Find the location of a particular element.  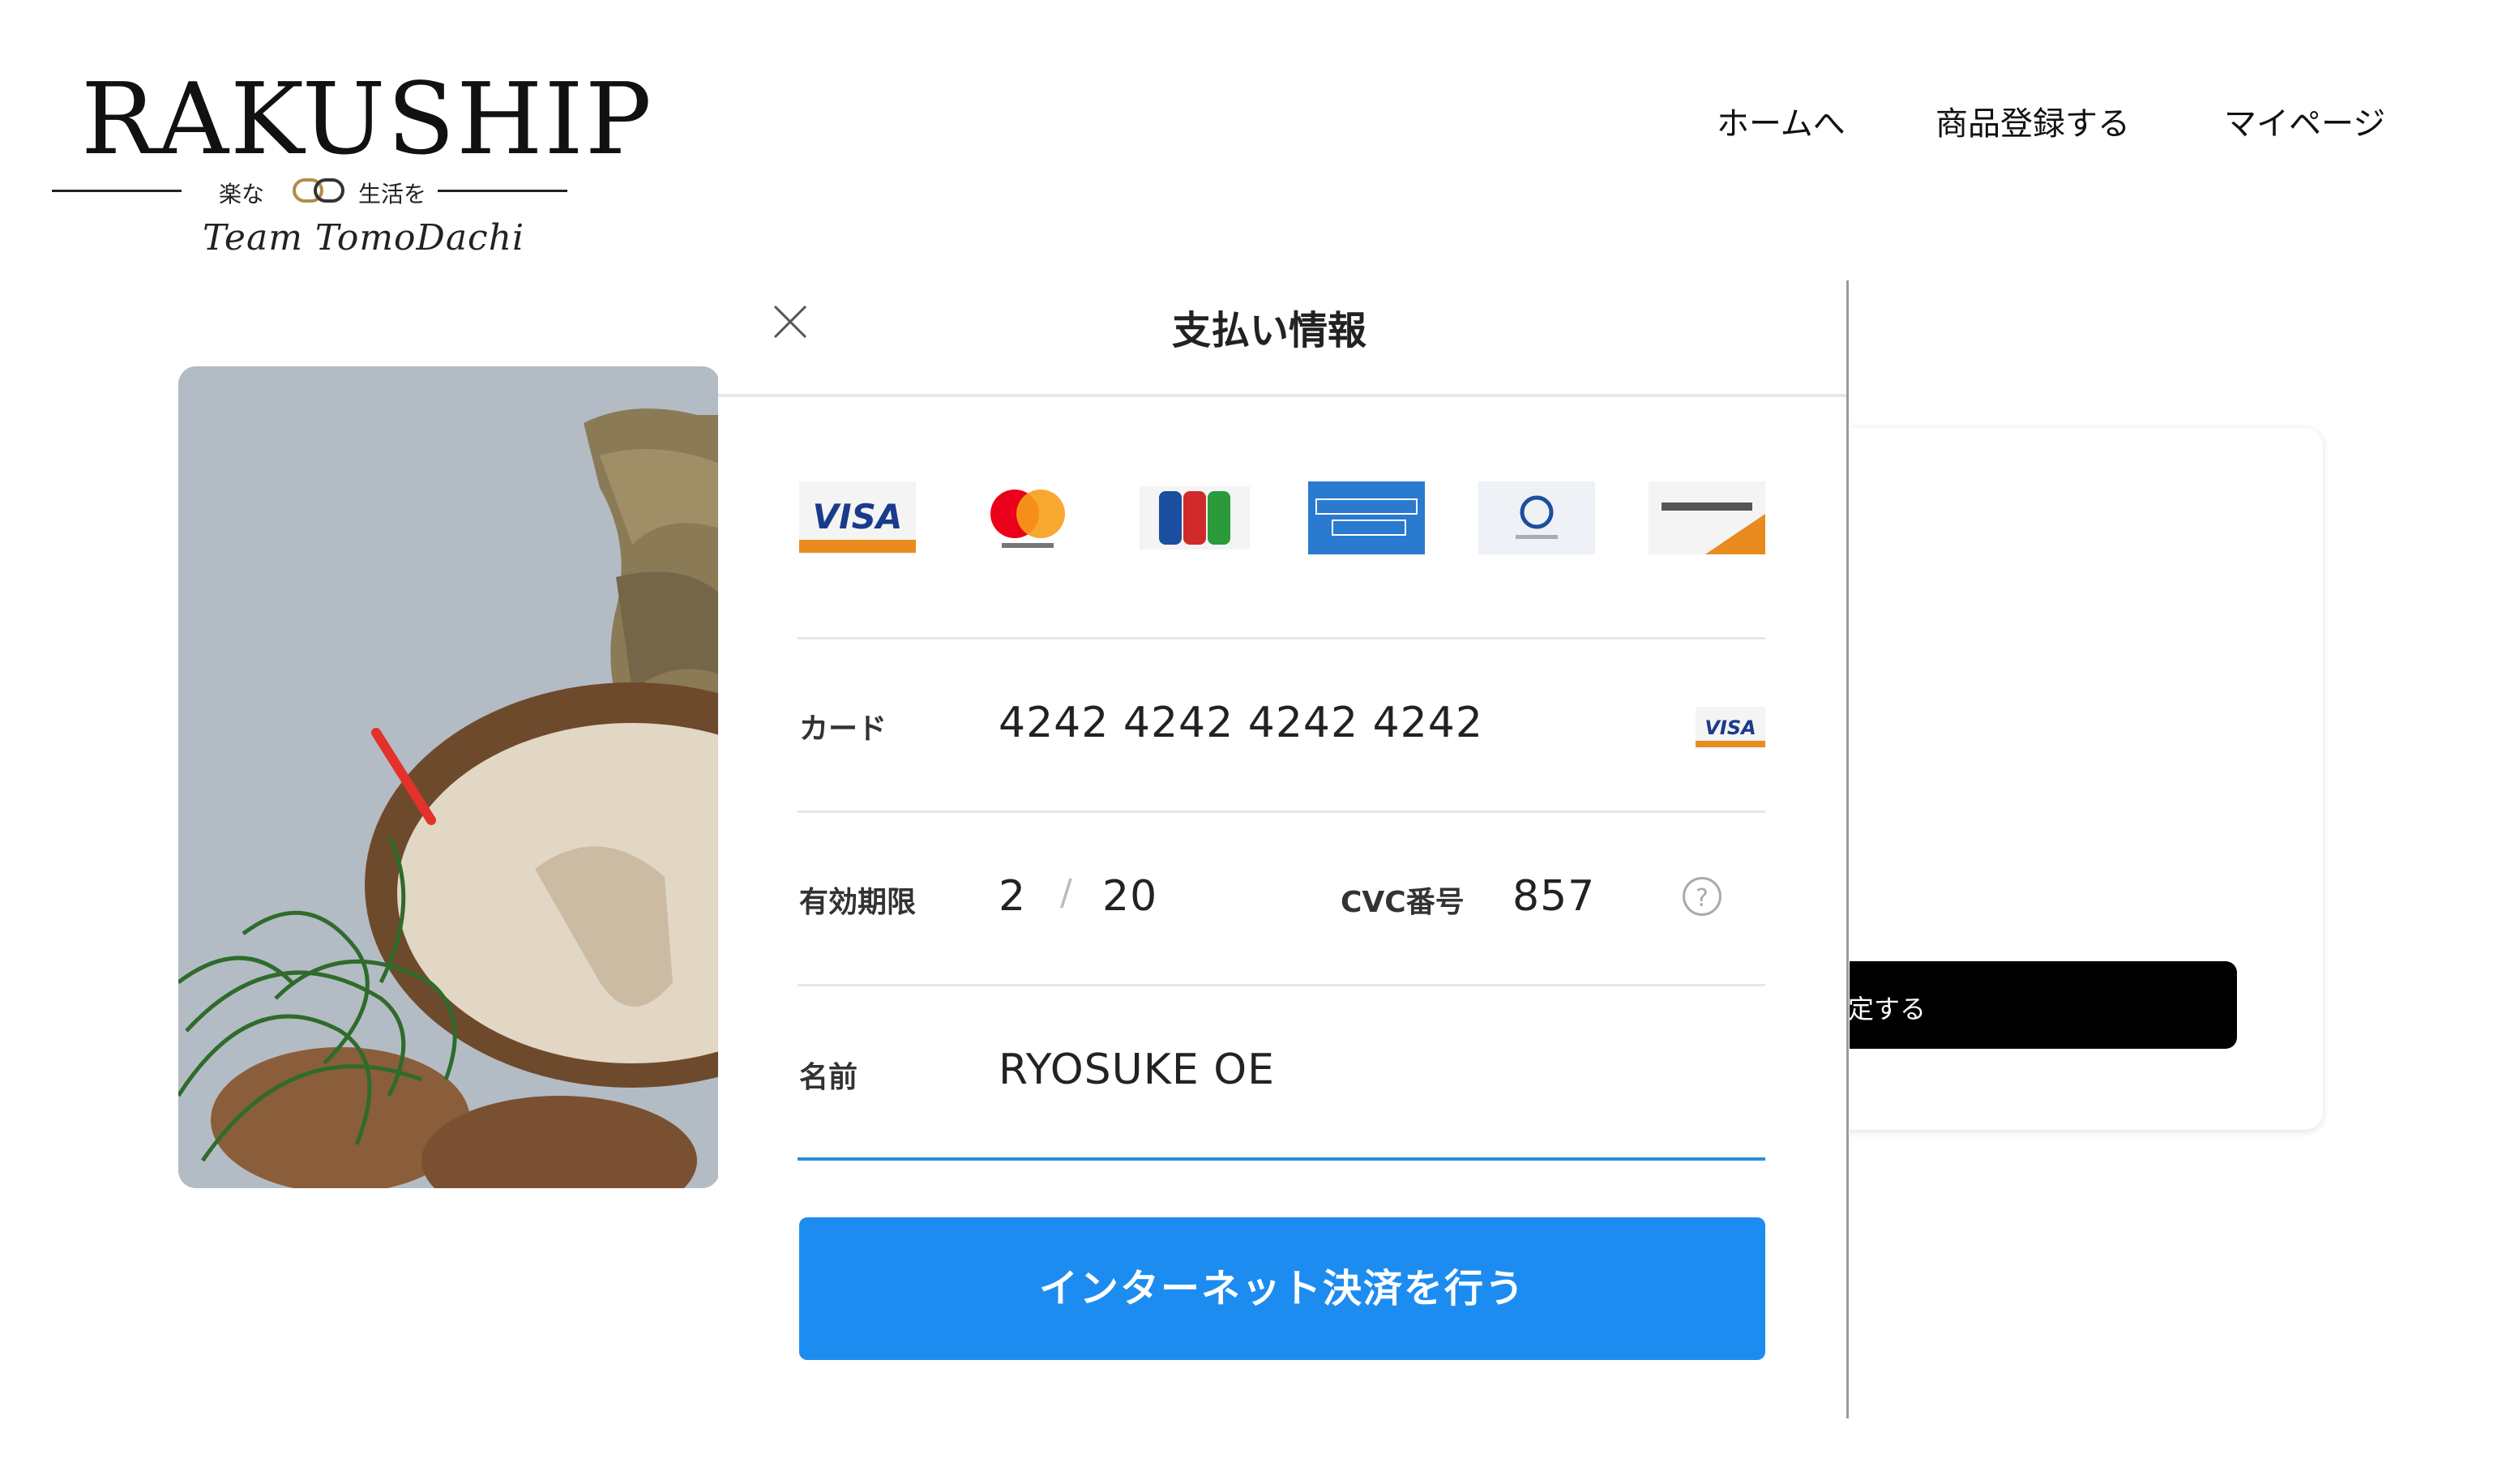

modal-header-divider is located at coordinates (1282, 395).